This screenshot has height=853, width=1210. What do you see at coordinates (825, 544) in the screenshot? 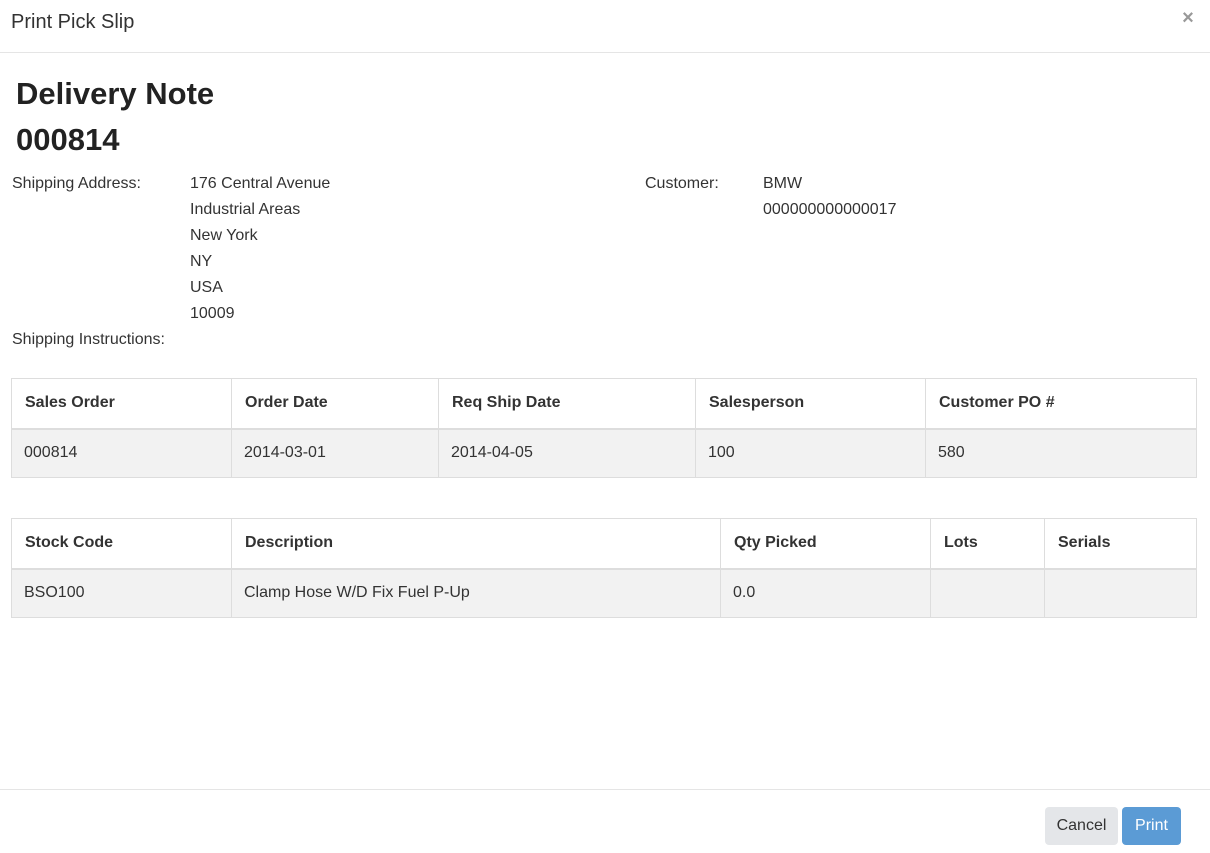
I see `items-col-header: Qty Picked` at bounding box center [825, 544].